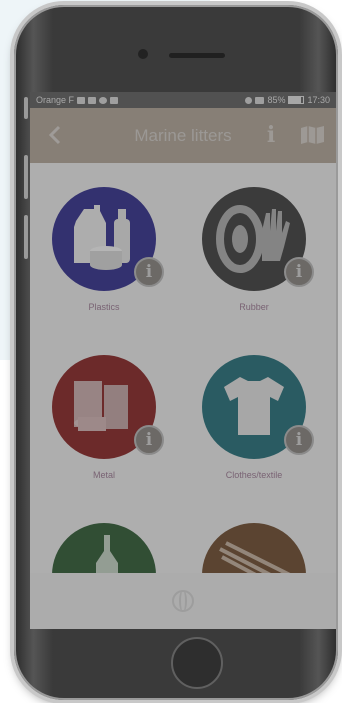  I want to click on map-icon, so click(313, 135).